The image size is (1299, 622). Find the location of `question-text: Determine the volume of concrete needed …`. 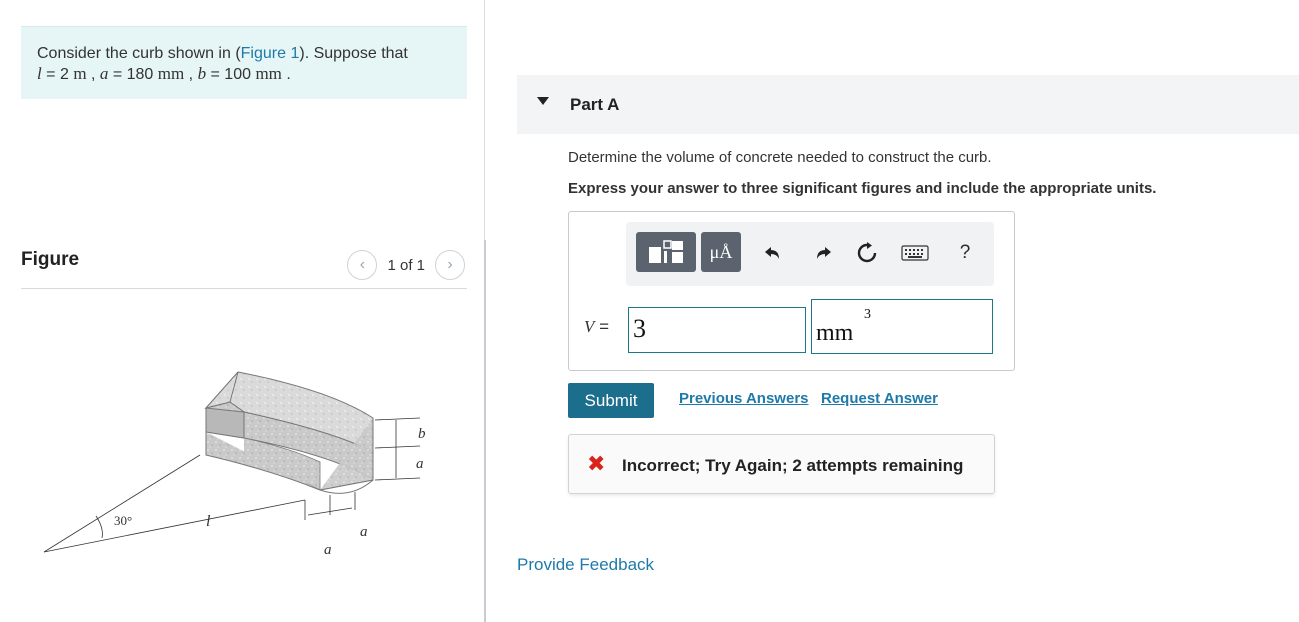

question-text: Determine the volume of concrete needed … is located at coordinates (780, 157).